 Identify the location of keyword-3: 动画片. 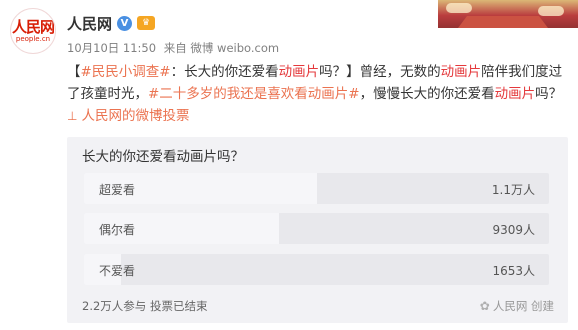
(515, 94).